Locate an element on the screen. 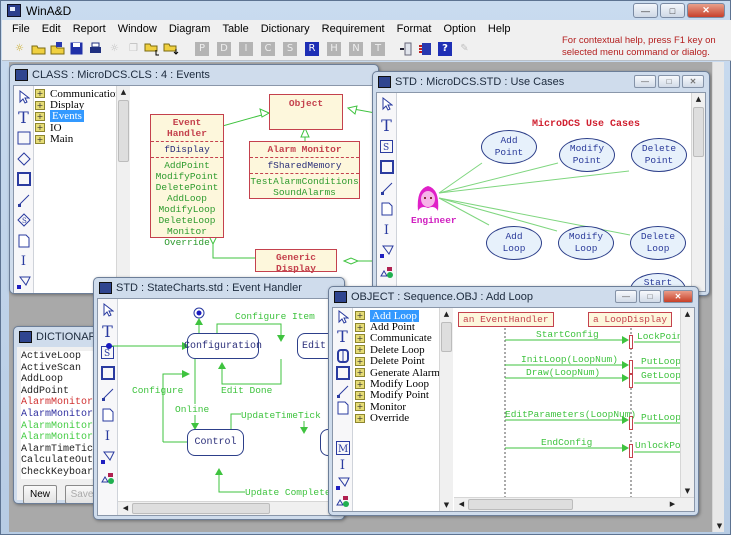 The image size is (731, 535). m-box-tool-icon: M is located at coordinates (343, 447).